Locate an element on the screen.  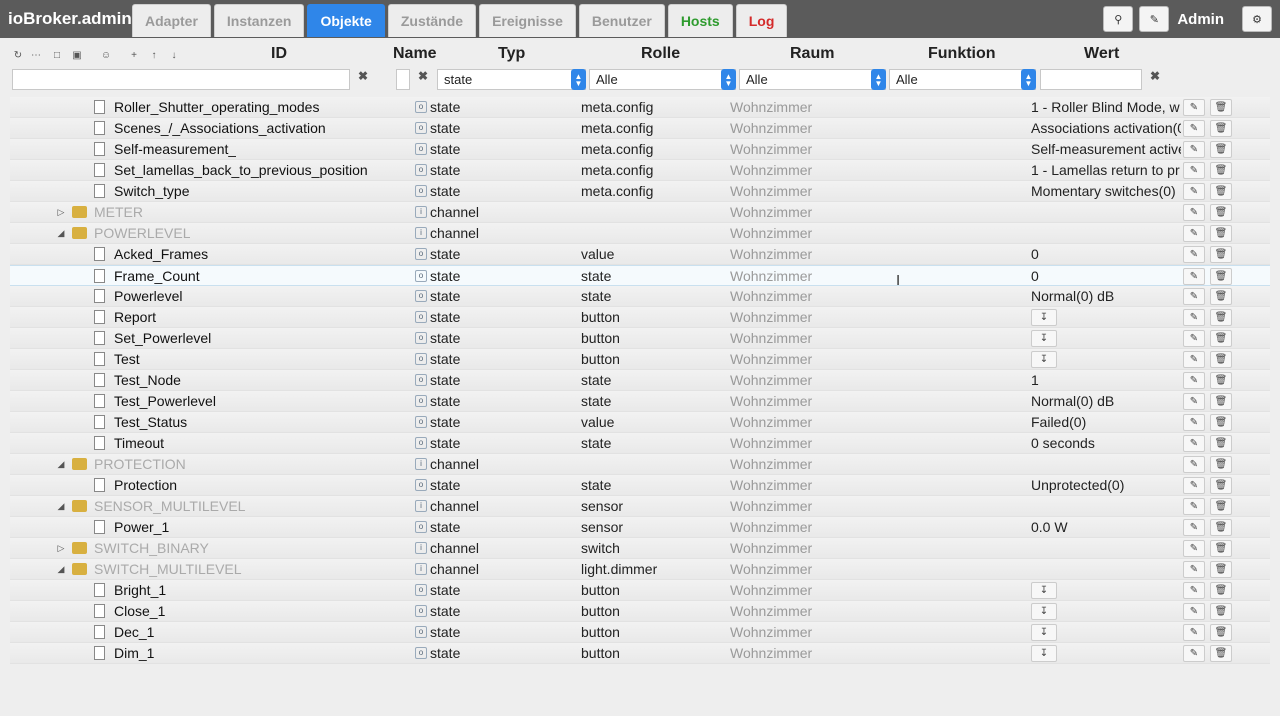
table-row: Power_1 o state sensor Wohnzimmer 0.0 W ✎ 🗑 is located at coordinates (640, 527).